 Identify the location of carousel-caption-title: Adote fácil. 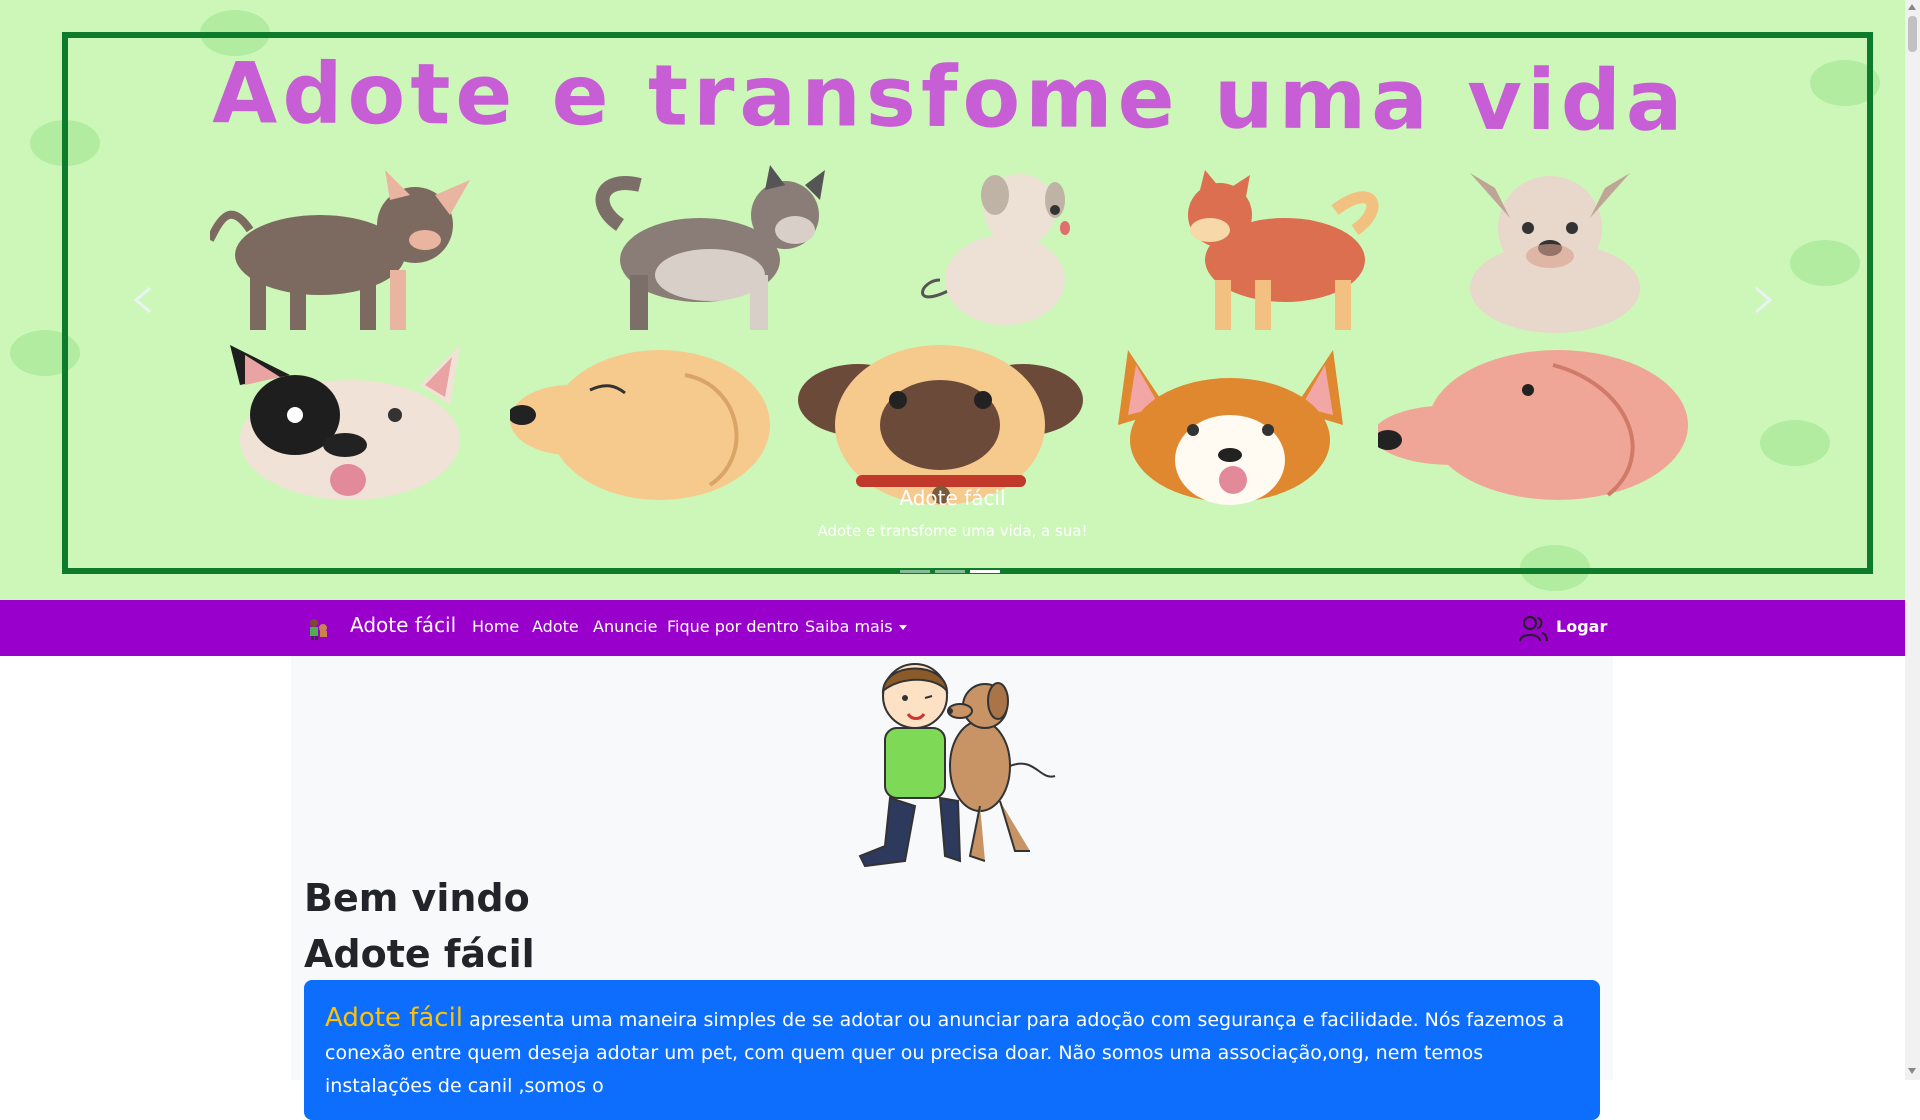
(952, 498).